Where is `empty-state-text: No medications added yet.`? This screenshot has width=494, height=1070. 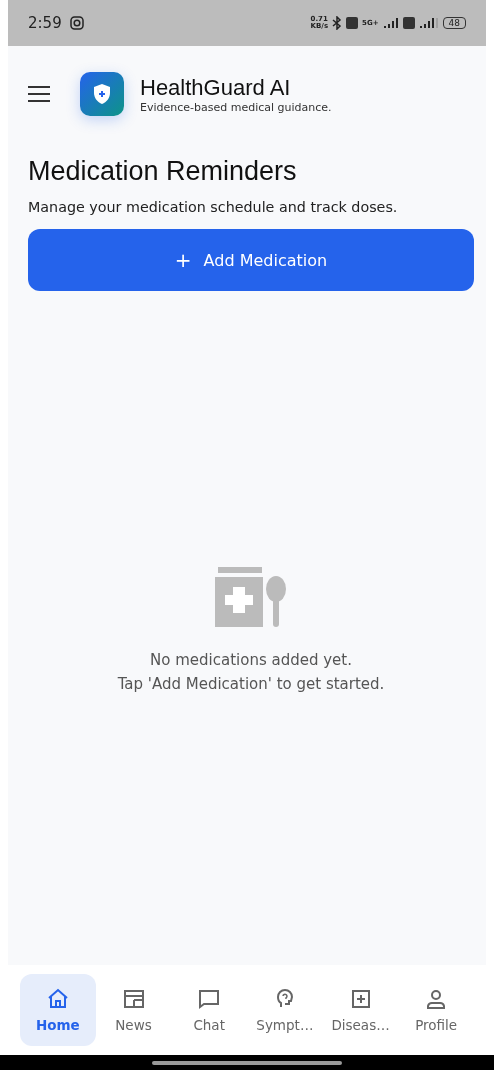 empty-state-text: No medications added yet. is located at coordinates (251, 660).